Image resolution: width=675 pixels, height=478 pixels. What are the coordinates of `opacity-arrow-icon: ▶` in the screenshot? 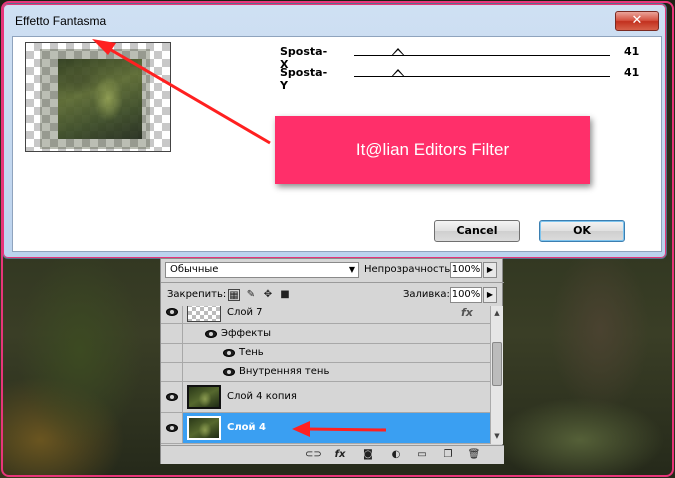 It's located at (490, 270).